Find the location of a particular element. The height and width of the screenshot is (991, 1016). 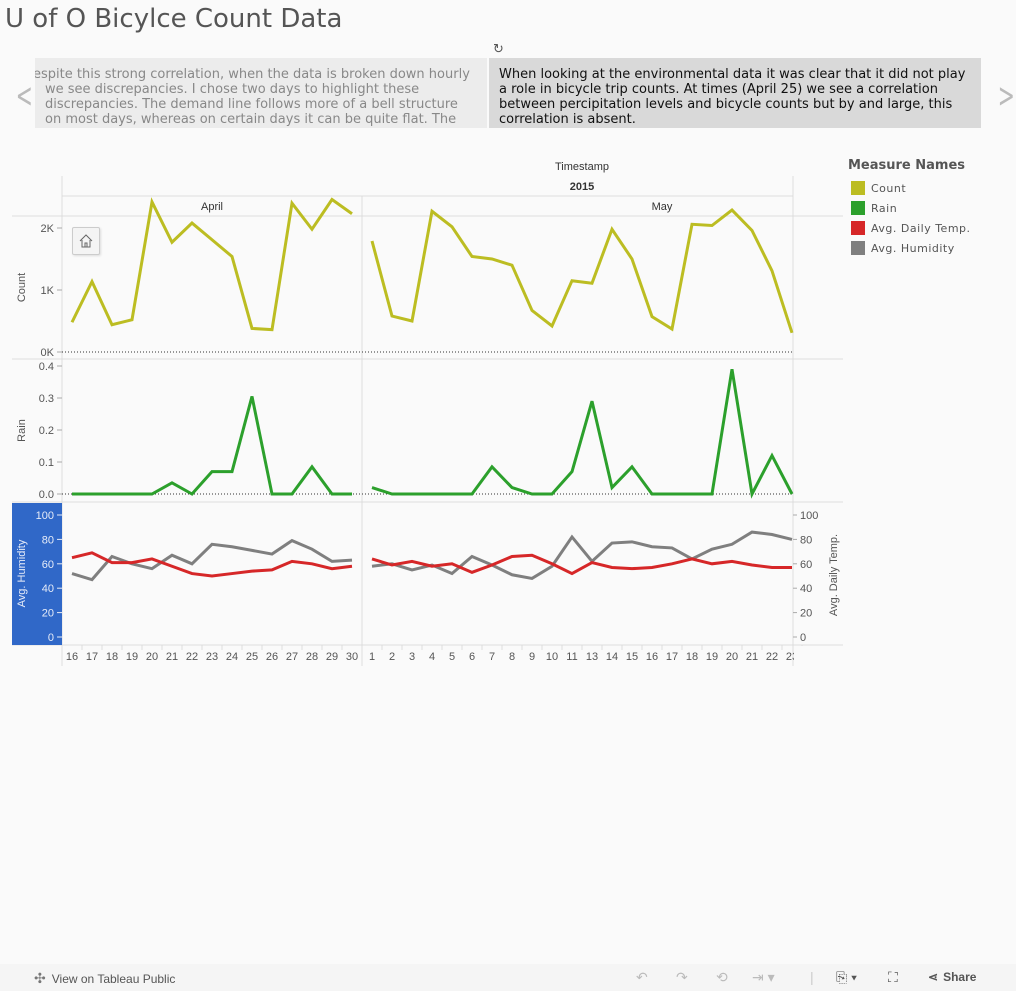

x-tick-label: 15 is located at coordinates (632, 657).